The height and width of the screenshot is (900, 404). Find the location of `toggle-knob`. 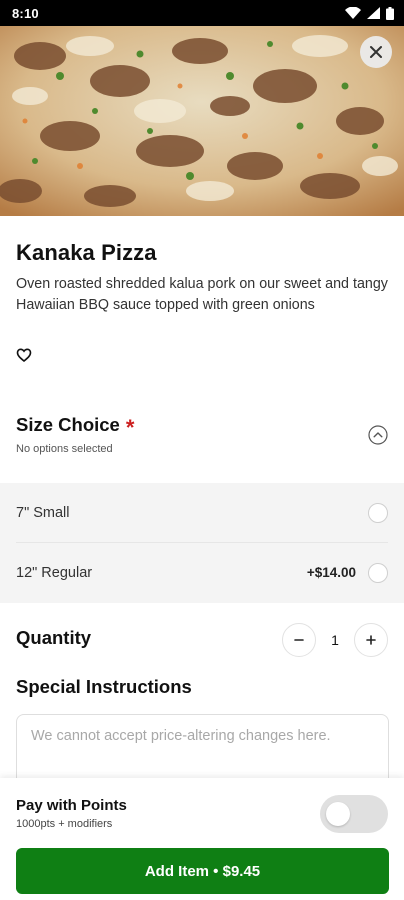

toggle-knob is located at coordinates (338, 814).